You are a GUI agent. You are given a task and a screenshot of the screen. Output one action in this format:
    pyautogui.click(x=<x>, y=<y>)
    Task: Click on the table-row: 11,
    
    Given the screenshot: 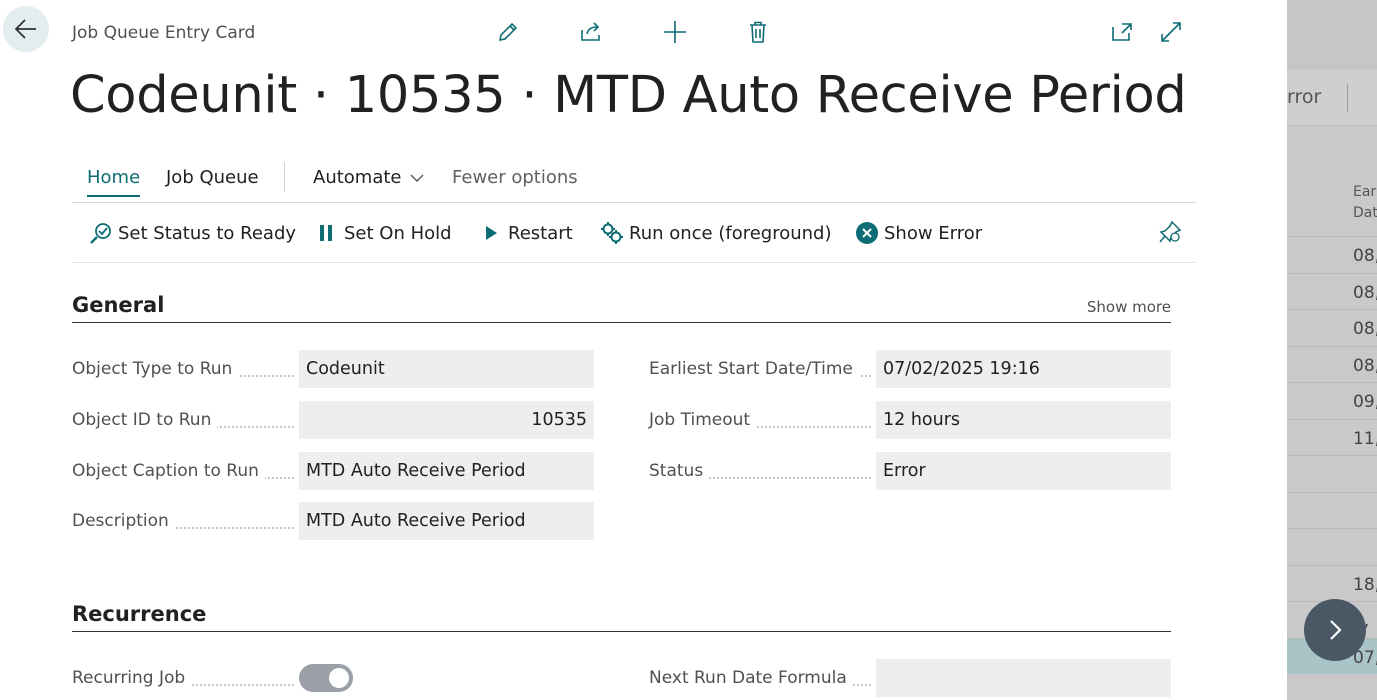 What is the action you would take?
    pyautogui.click(x=1332, y=437)
    